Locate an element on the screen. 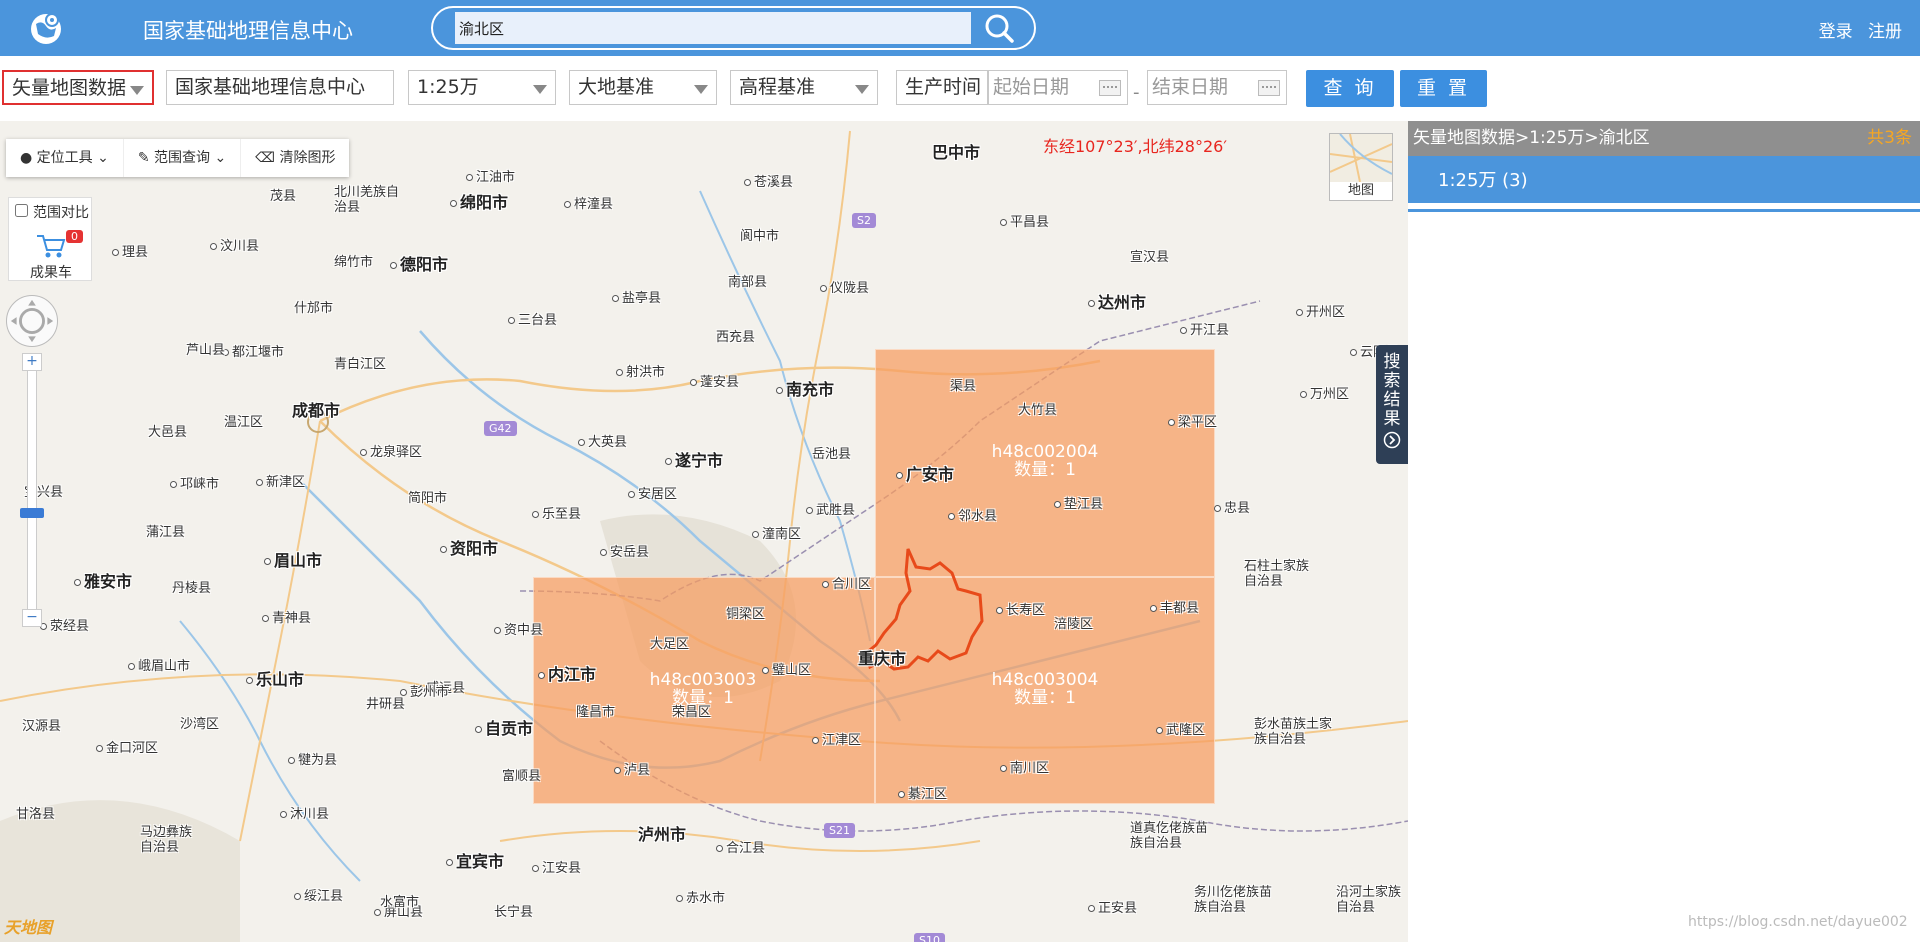 Image resolution: width=1920 pixels, height=942 pixels. place-label: 宜宾市 is located at coordinates (475, 860).